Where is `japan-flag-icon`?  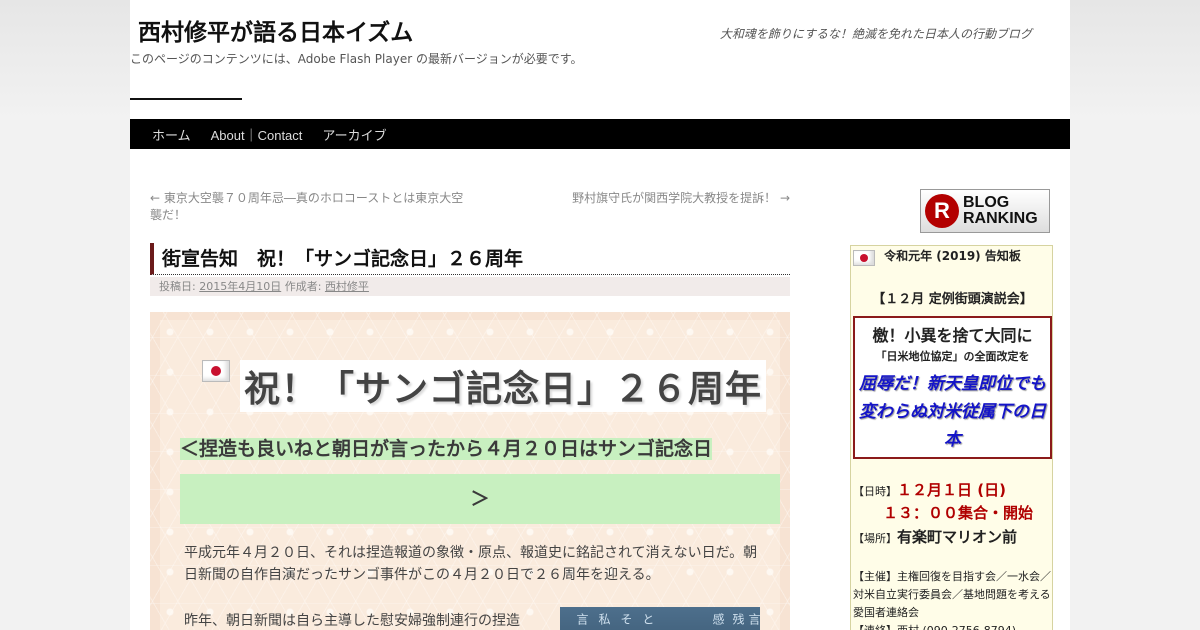
japan-flag-icon is located at coordinates (216, 371).